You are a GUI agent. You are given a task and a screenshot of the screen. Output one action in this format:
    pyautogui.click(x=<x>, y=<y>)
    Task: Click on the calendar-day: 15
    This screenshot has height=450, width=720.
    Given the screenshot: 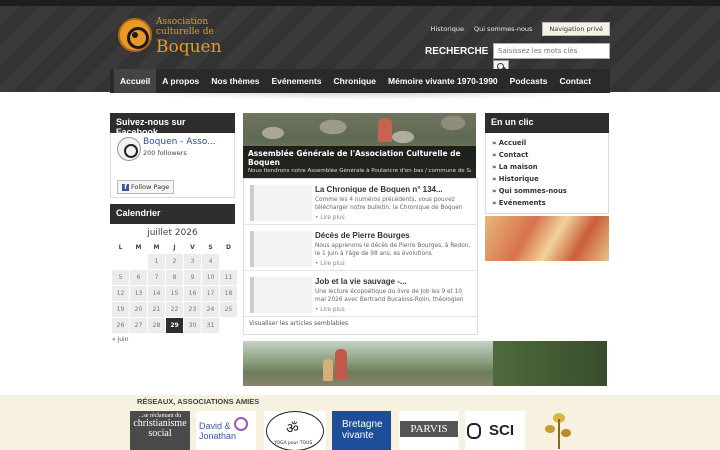 What is the action you would take?
    pyautogui.click(x=174, y=293)
    